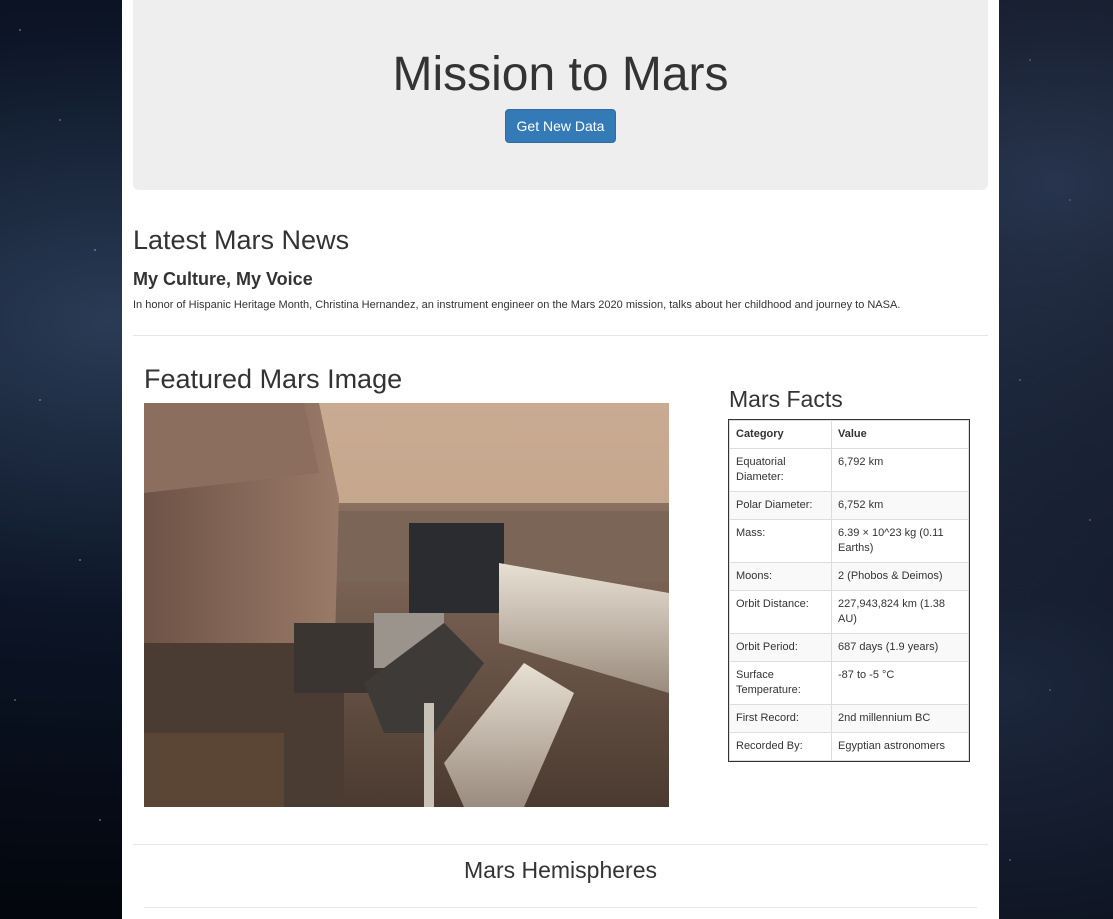 The width and height of the screenshot is (1113, 919). Describe the element at coordinates (560, 870) in the screenshot. I see `hemispheres-section-title: Mars Hemispheres` at that location.